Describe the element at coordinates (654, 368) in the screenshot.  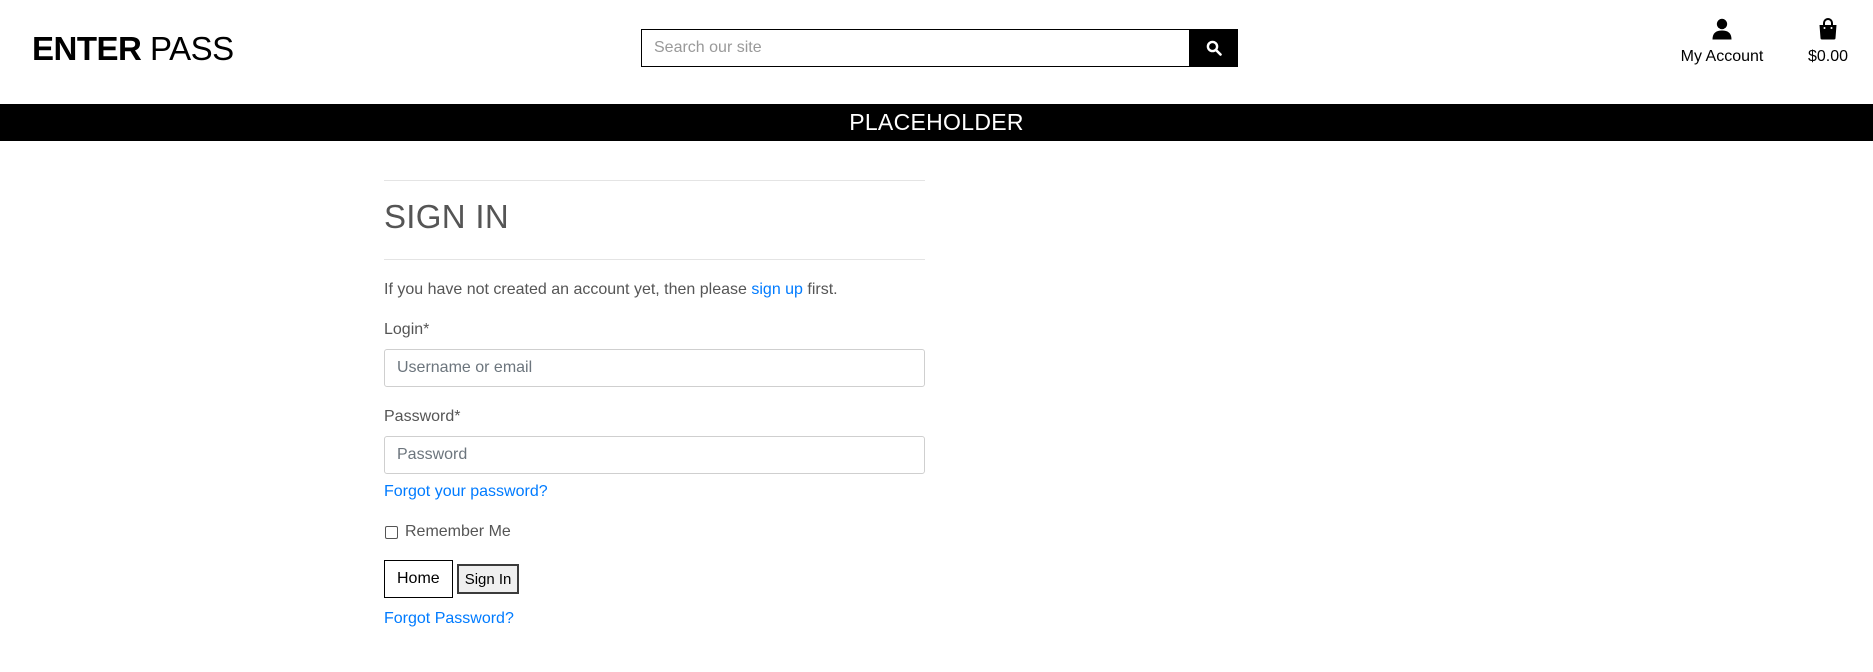
I see `login-field` at that location.